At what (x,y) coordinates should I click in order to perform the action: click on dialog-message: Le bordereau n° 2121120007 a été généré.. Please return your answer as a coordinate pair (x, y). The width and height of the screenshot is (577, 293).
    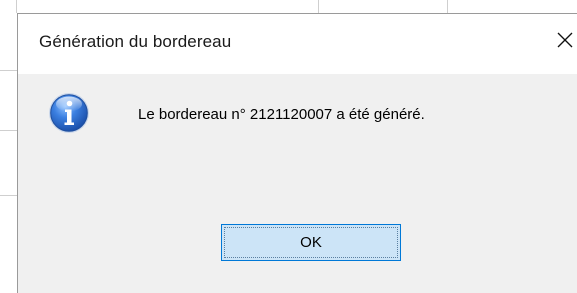
    Looking at the image, I should click on (281, 114).